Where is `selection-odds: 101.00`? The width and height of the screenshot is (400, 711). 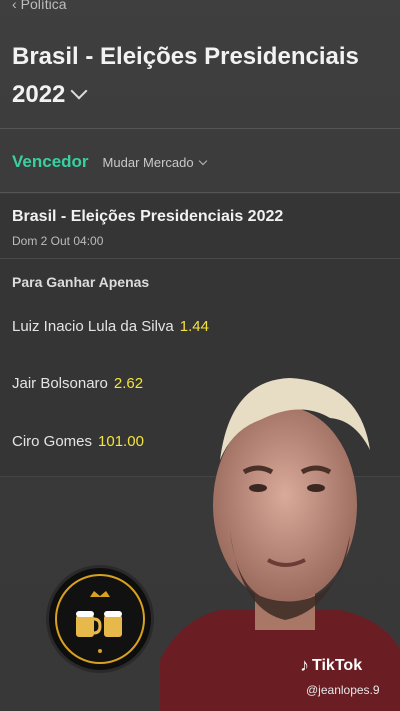
selection-odds: 101.00 is located at coordinates (121, 441).